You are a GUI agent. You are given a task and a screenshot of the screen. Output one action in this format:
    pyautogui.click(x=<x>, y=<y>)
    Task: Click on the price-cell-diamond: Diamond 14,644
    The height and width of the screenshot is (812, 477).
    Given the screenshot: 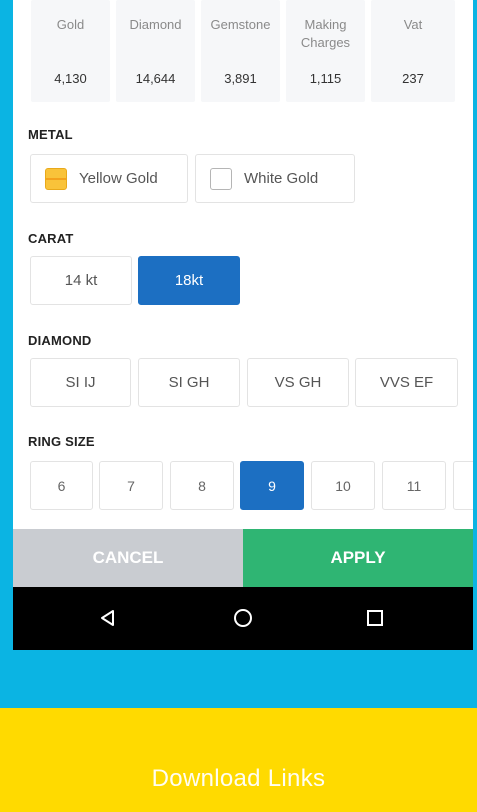 What is the action you would take?
    pyautogui.click(x=155, y=51)
    